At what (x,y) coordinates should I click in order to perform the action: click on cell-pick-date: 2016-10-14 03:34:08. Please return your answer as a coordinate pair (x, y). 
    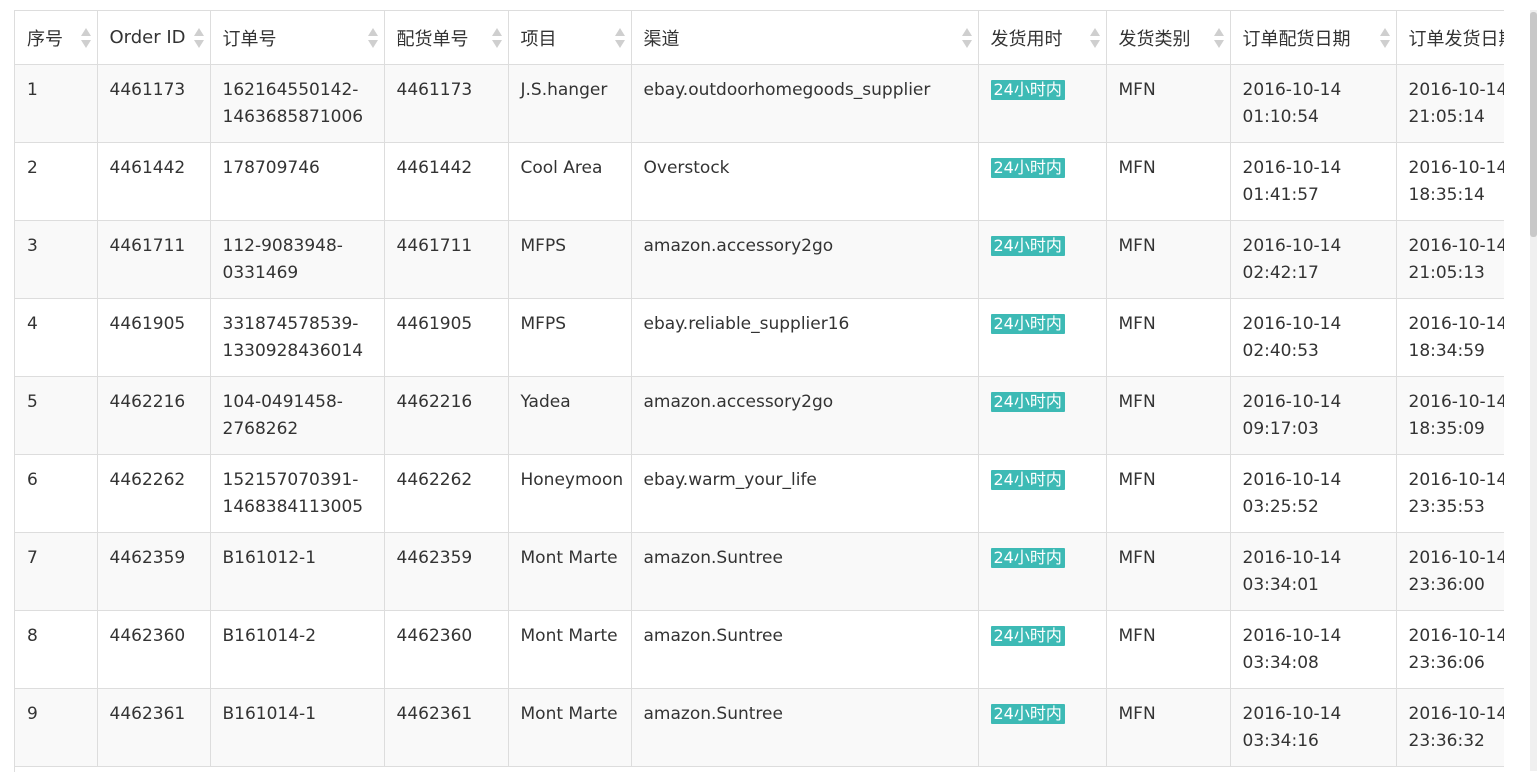
    Looking at the image, I should click on (1313, 649).